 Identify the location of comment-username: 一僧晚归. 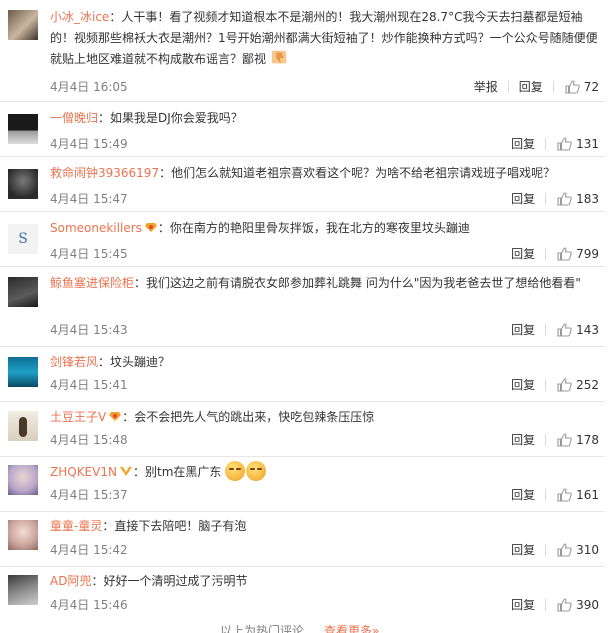
(74, 118).